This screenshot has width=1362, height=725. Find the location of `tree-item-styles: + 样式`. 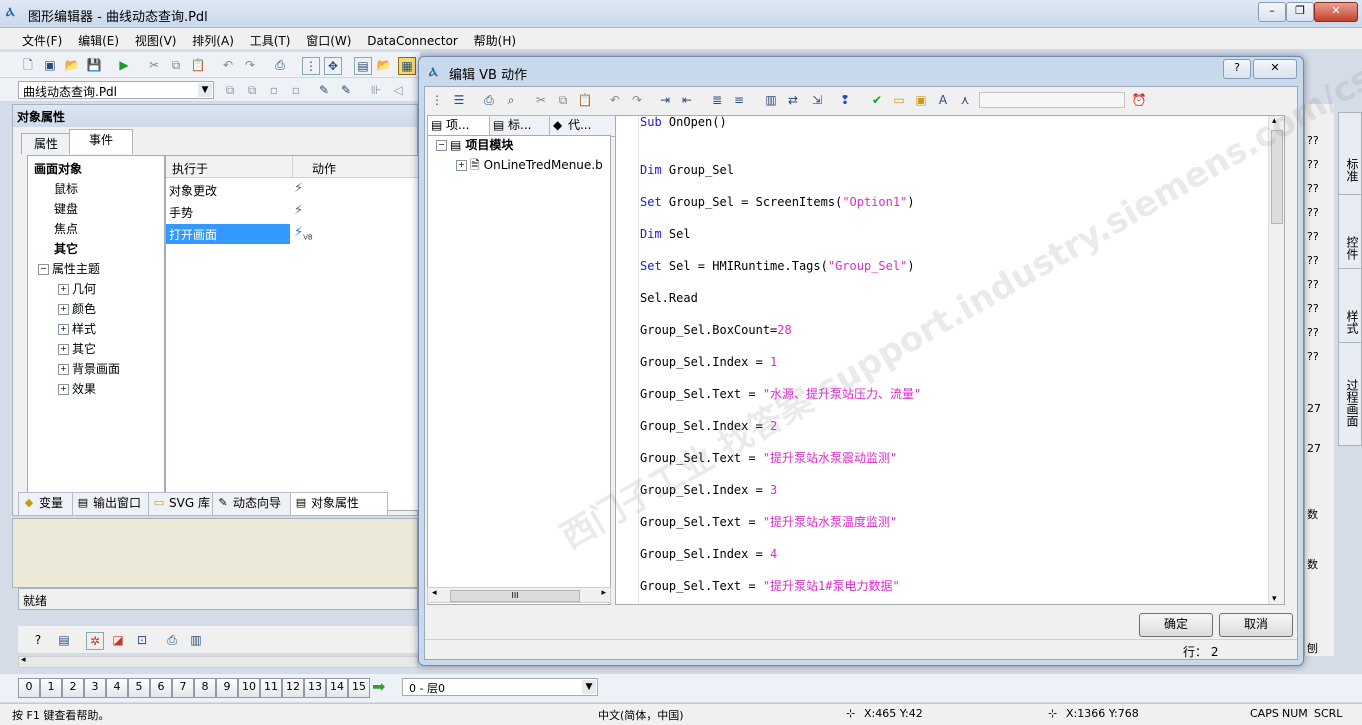

tree-item-styles: + 样式 is located at coordinates (77, 329).